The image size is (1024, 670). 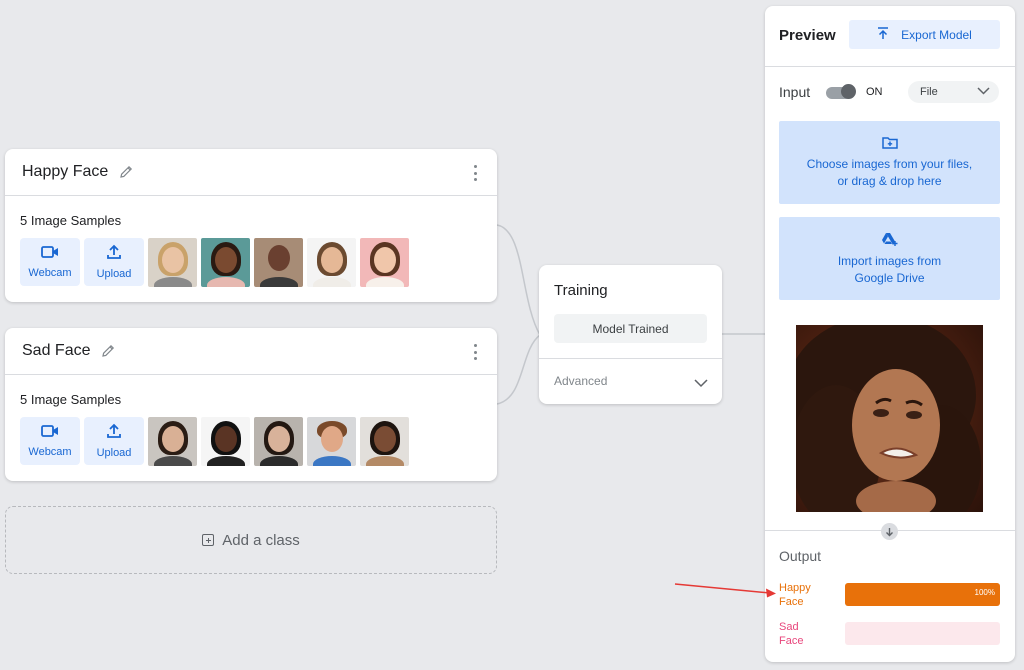 I want to click on class-header: Happy Face, so click(x=251, y=172).